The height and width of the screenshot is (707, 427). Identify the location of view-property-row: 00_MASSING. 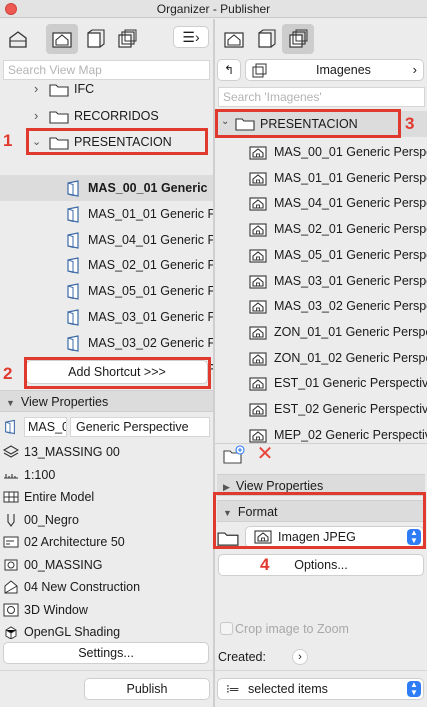
(106, 565).